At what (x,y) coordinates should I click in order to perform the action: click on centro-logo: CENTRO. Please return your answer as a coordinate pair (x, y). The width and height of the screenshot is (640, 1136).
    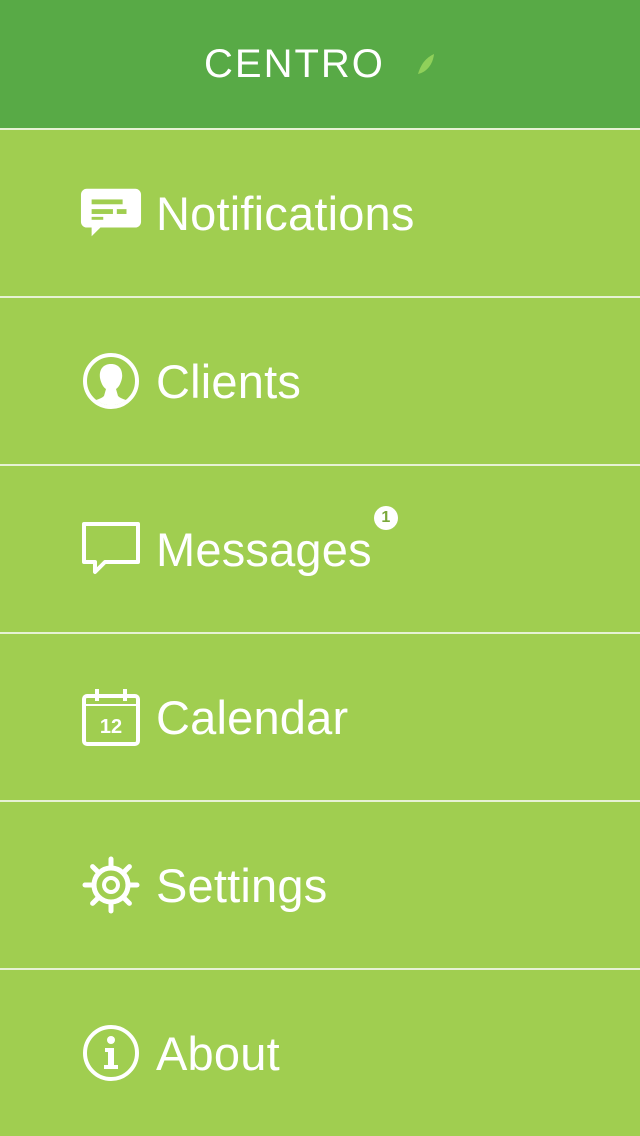
    Looking at the image, I should click on (319, 64).